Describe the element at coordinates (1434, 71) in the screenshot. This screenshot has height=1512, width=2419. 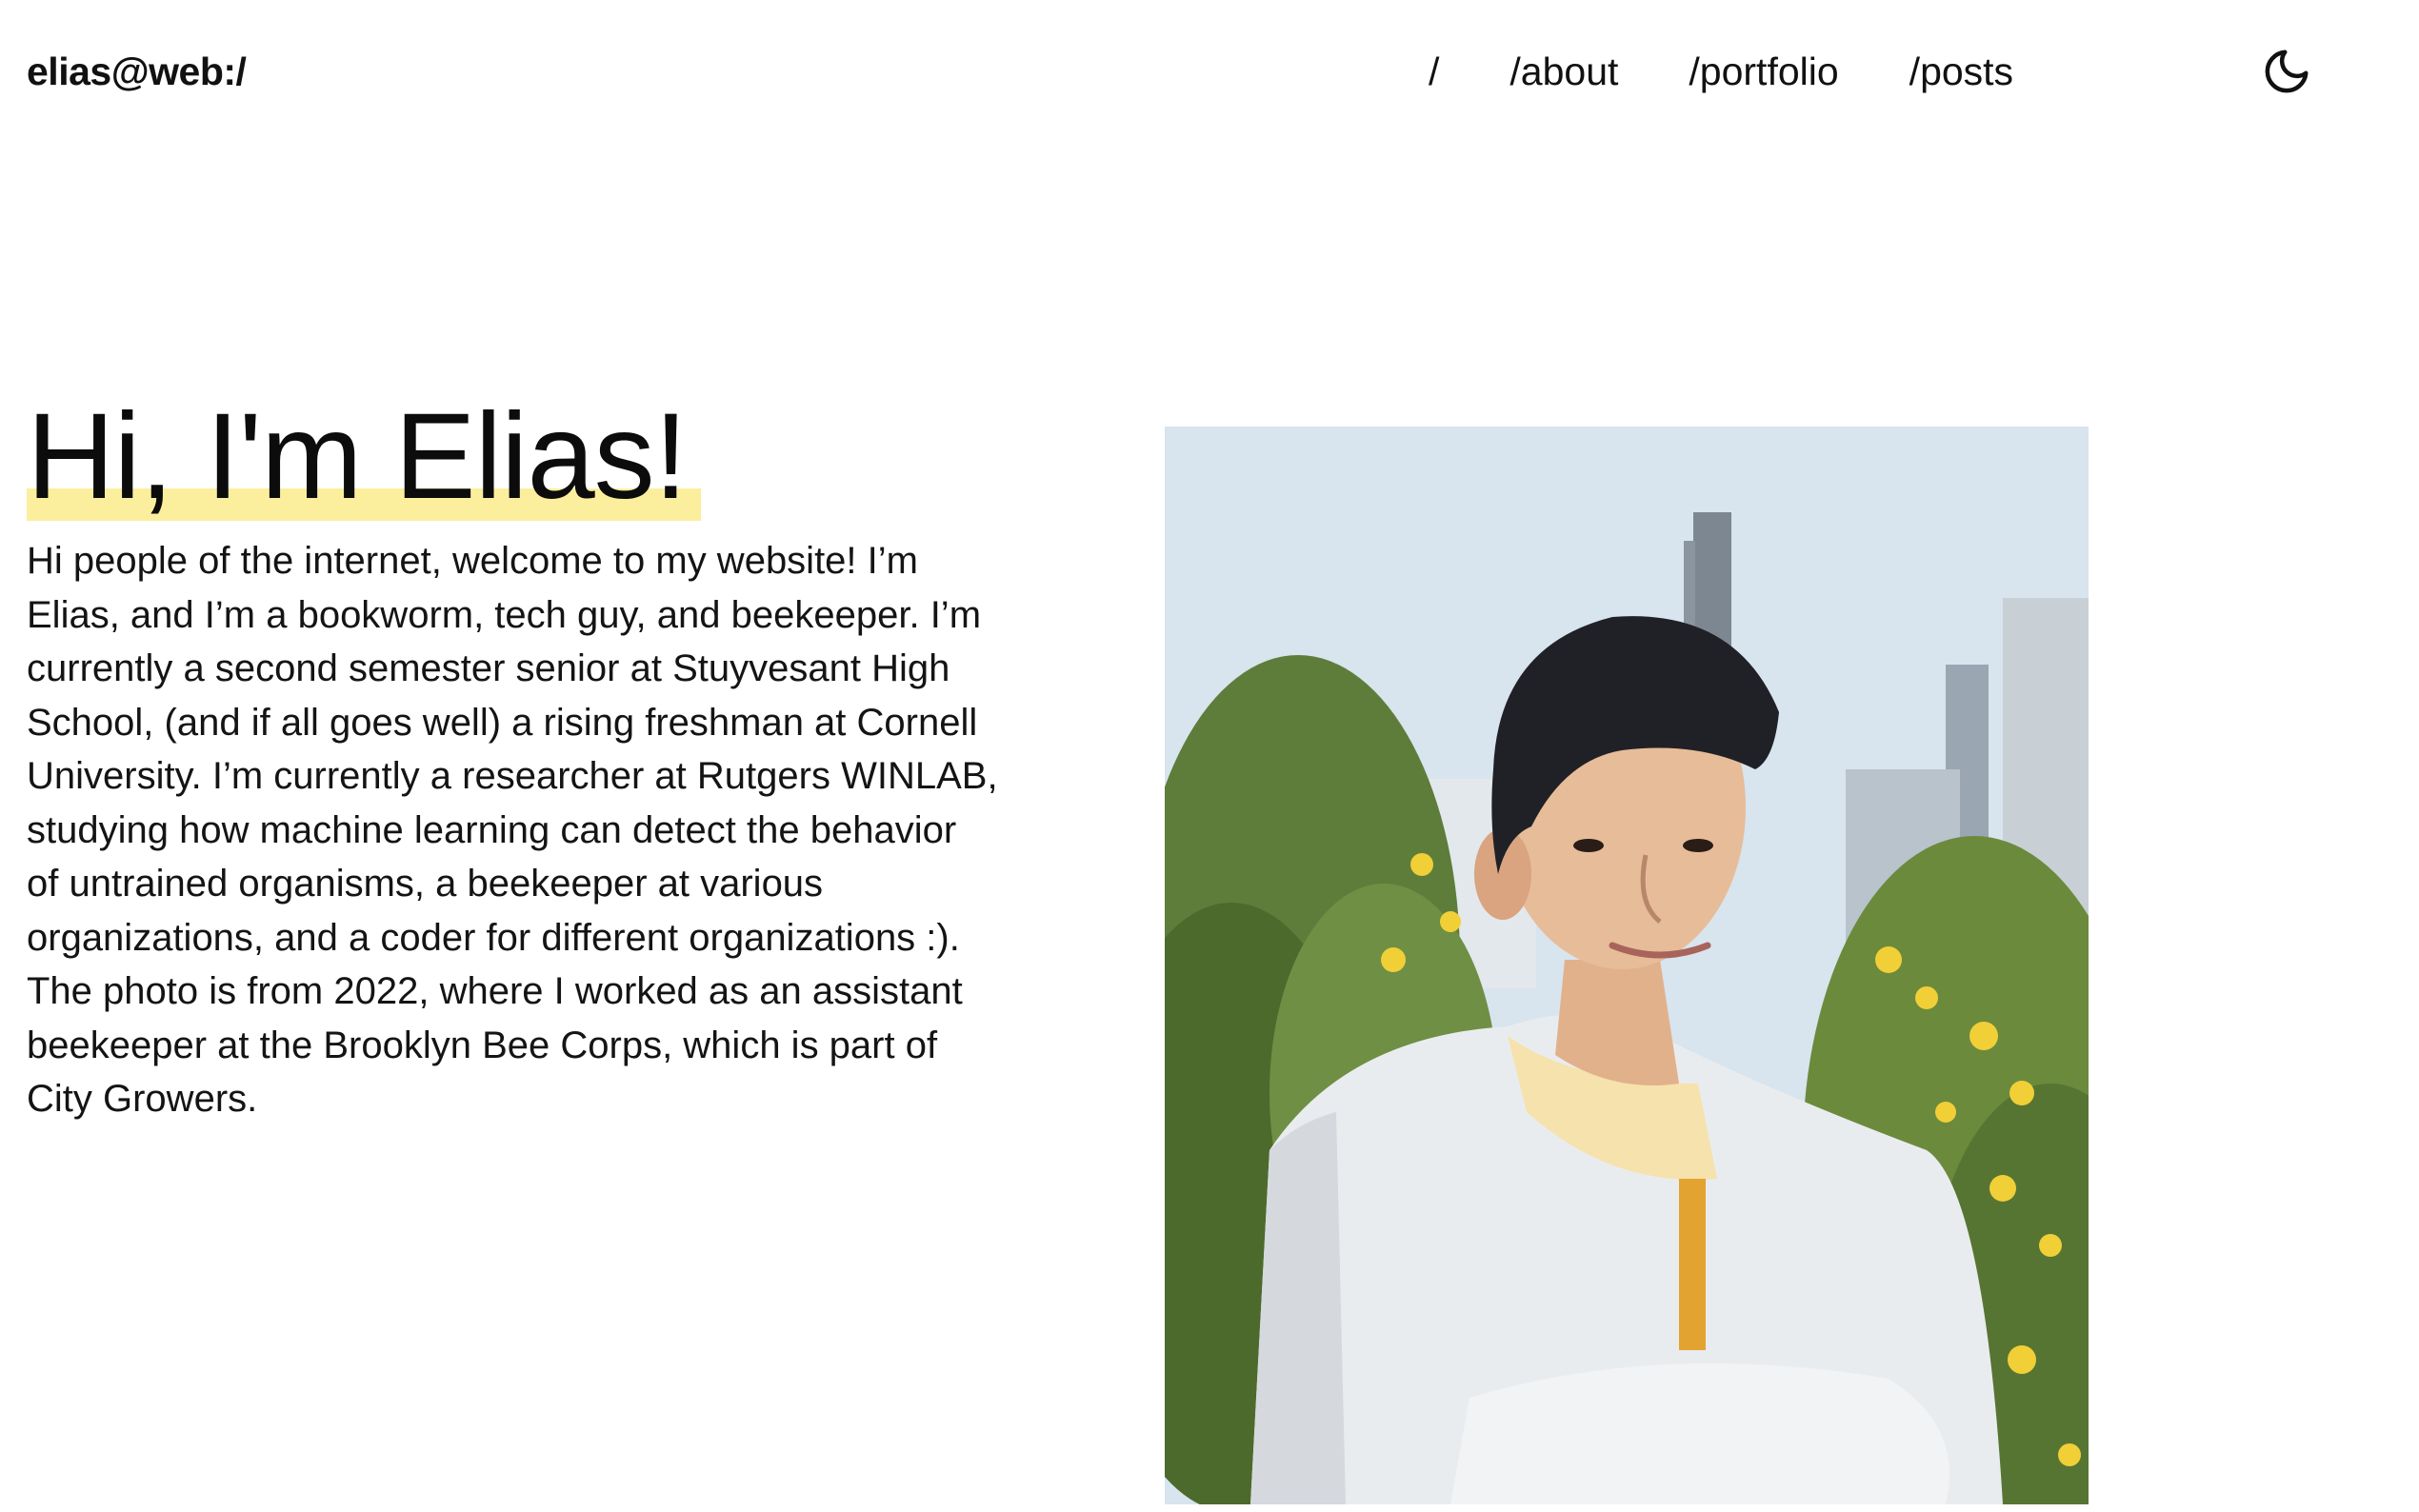
I see `nav-link-home: /` at that location.